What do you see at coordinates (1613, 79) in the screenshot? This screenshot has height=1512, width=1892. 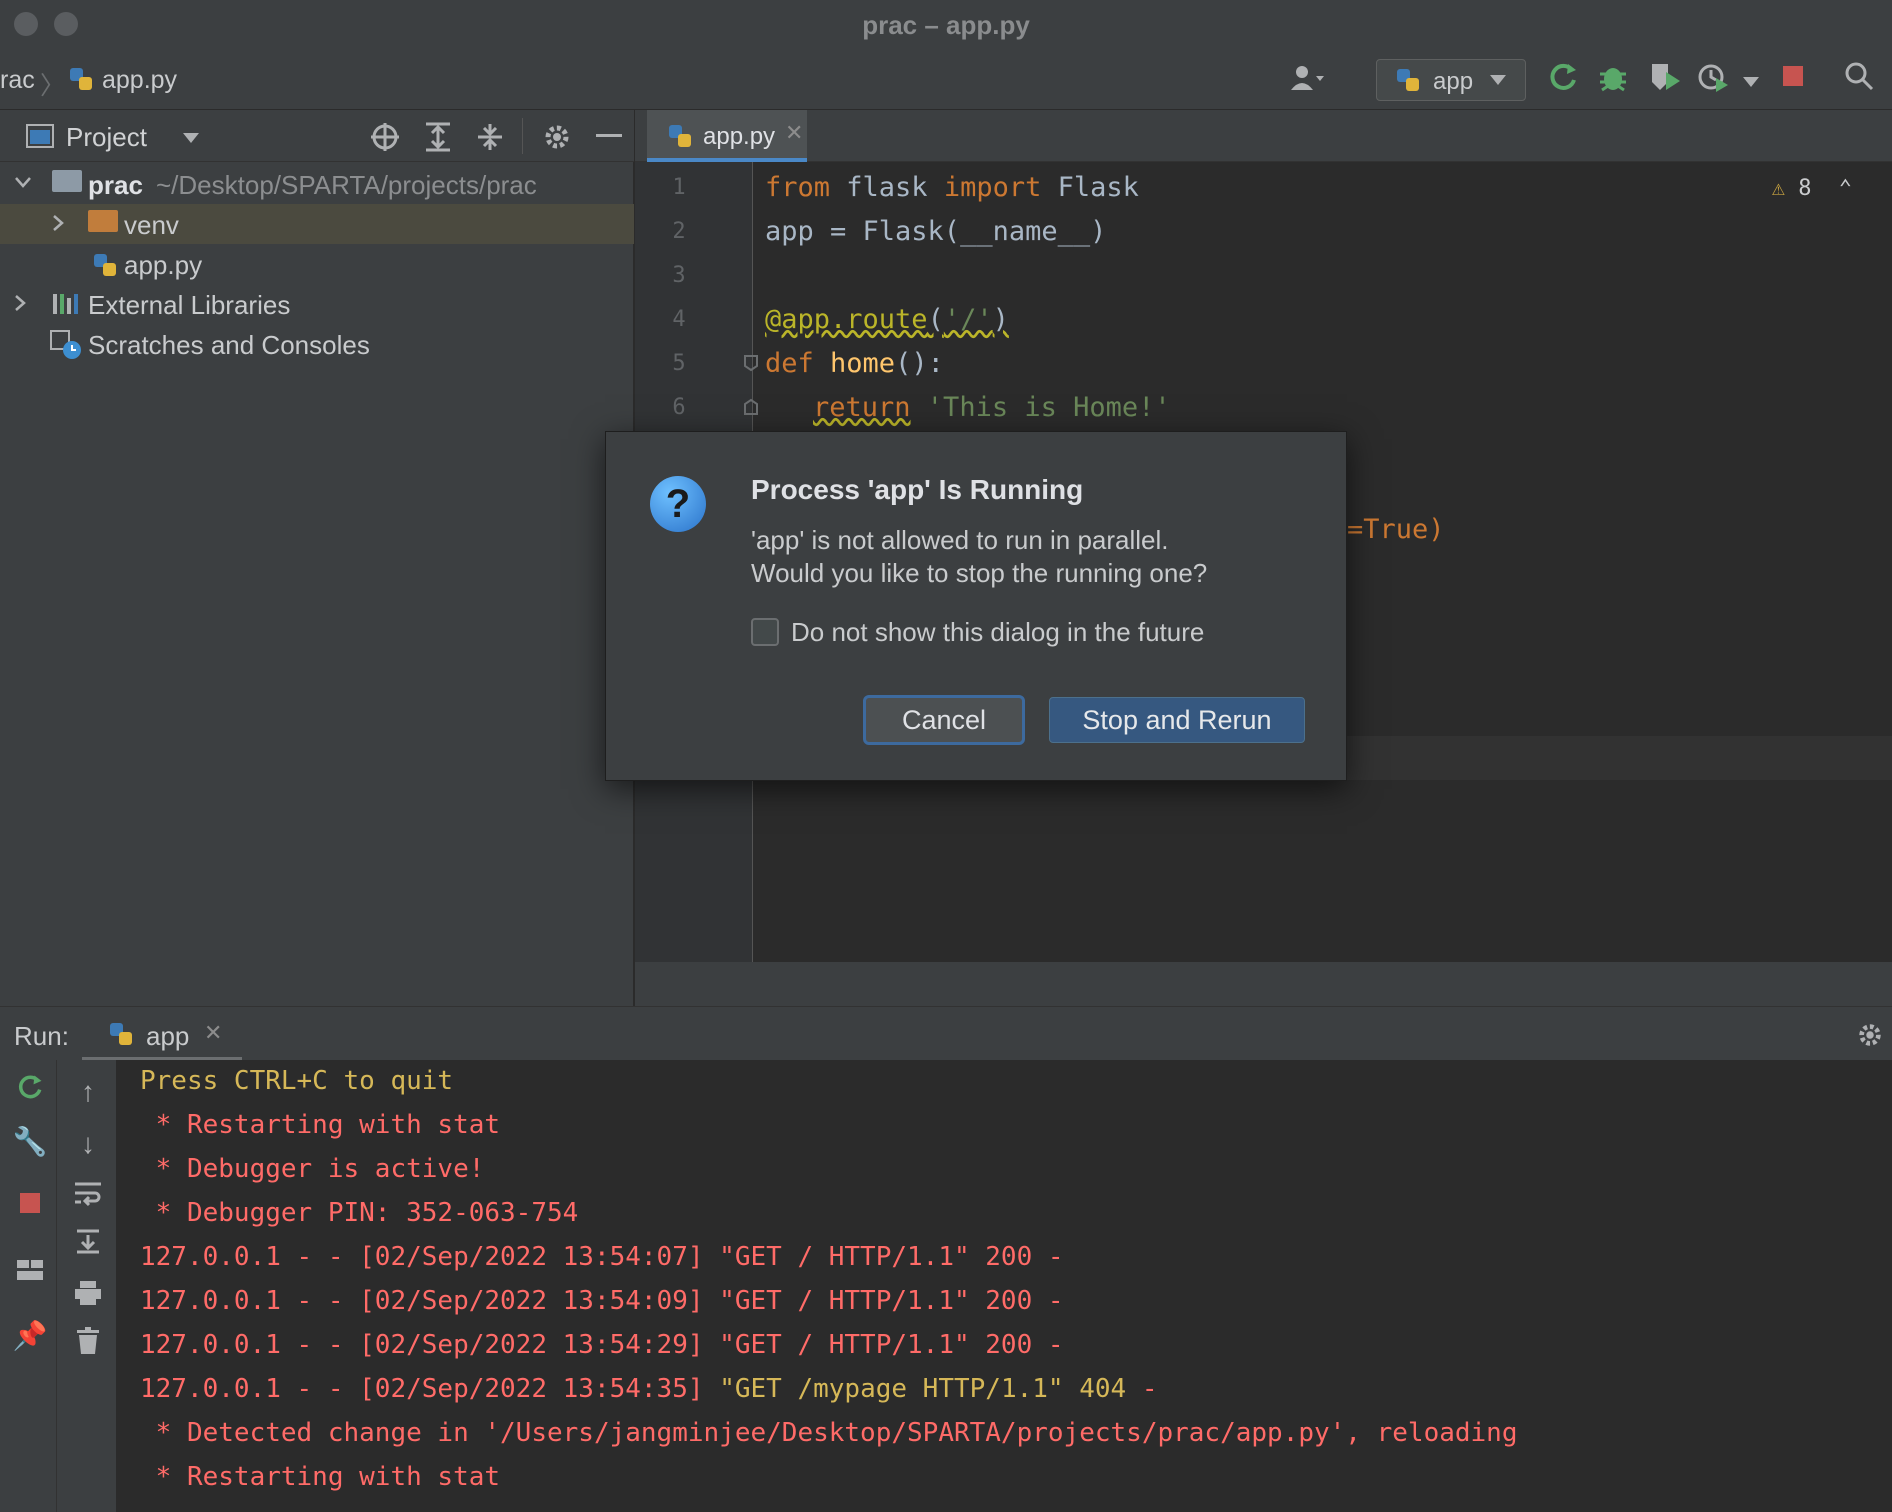 I see `debug-icon` at bounding box center [1613, 79].